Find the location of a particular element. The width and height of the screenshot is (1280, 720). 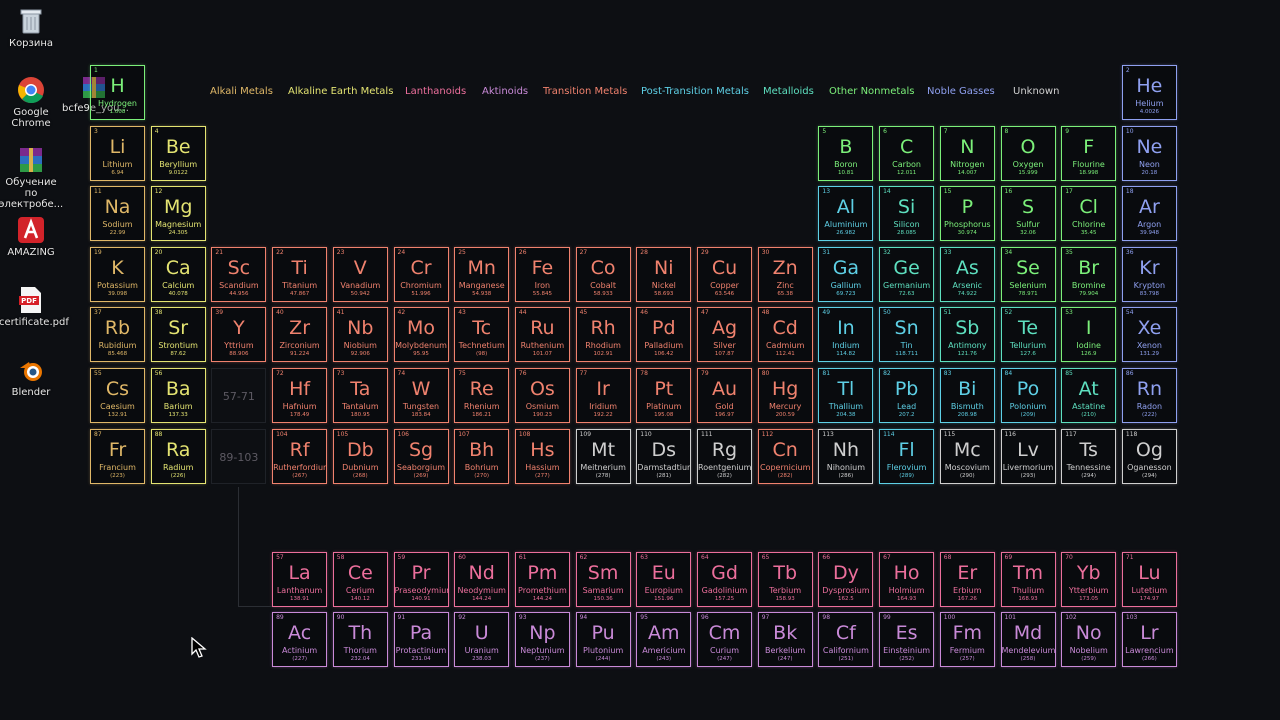

element-tantalum: 73 Ta Tantalum 180.95 is located at coordinates (360, 395).